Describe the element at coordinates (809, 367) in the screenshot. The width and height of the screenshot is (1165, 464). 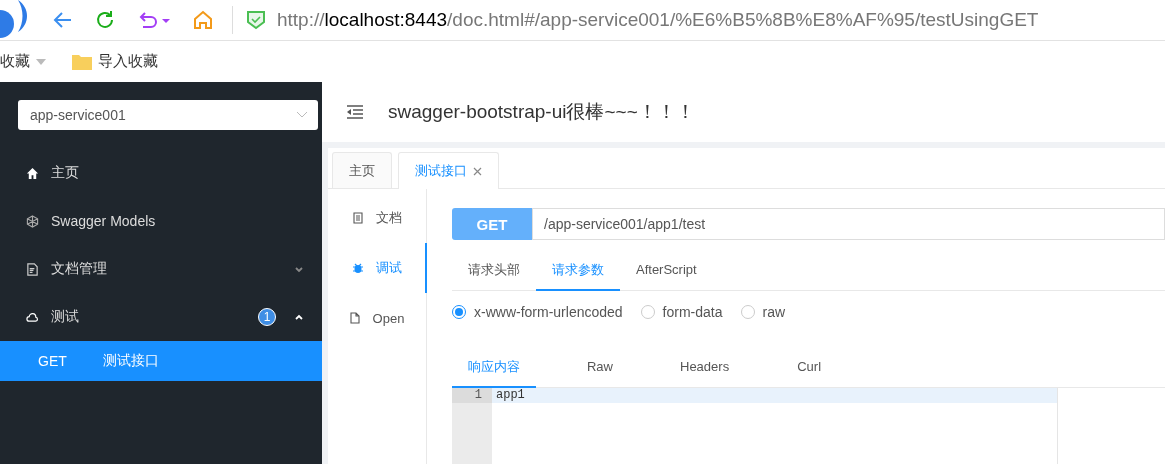
I see `response-tab: Curl` at that location.